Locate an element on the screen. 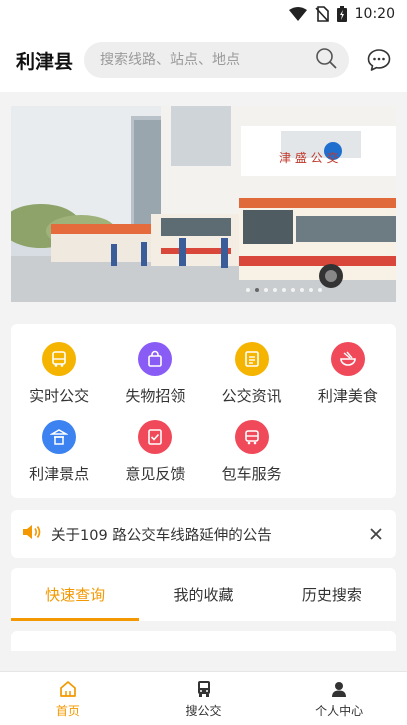 The image size is (407, 725). nav-search-bus: 搜公交 is located at coordinates (204, 698).